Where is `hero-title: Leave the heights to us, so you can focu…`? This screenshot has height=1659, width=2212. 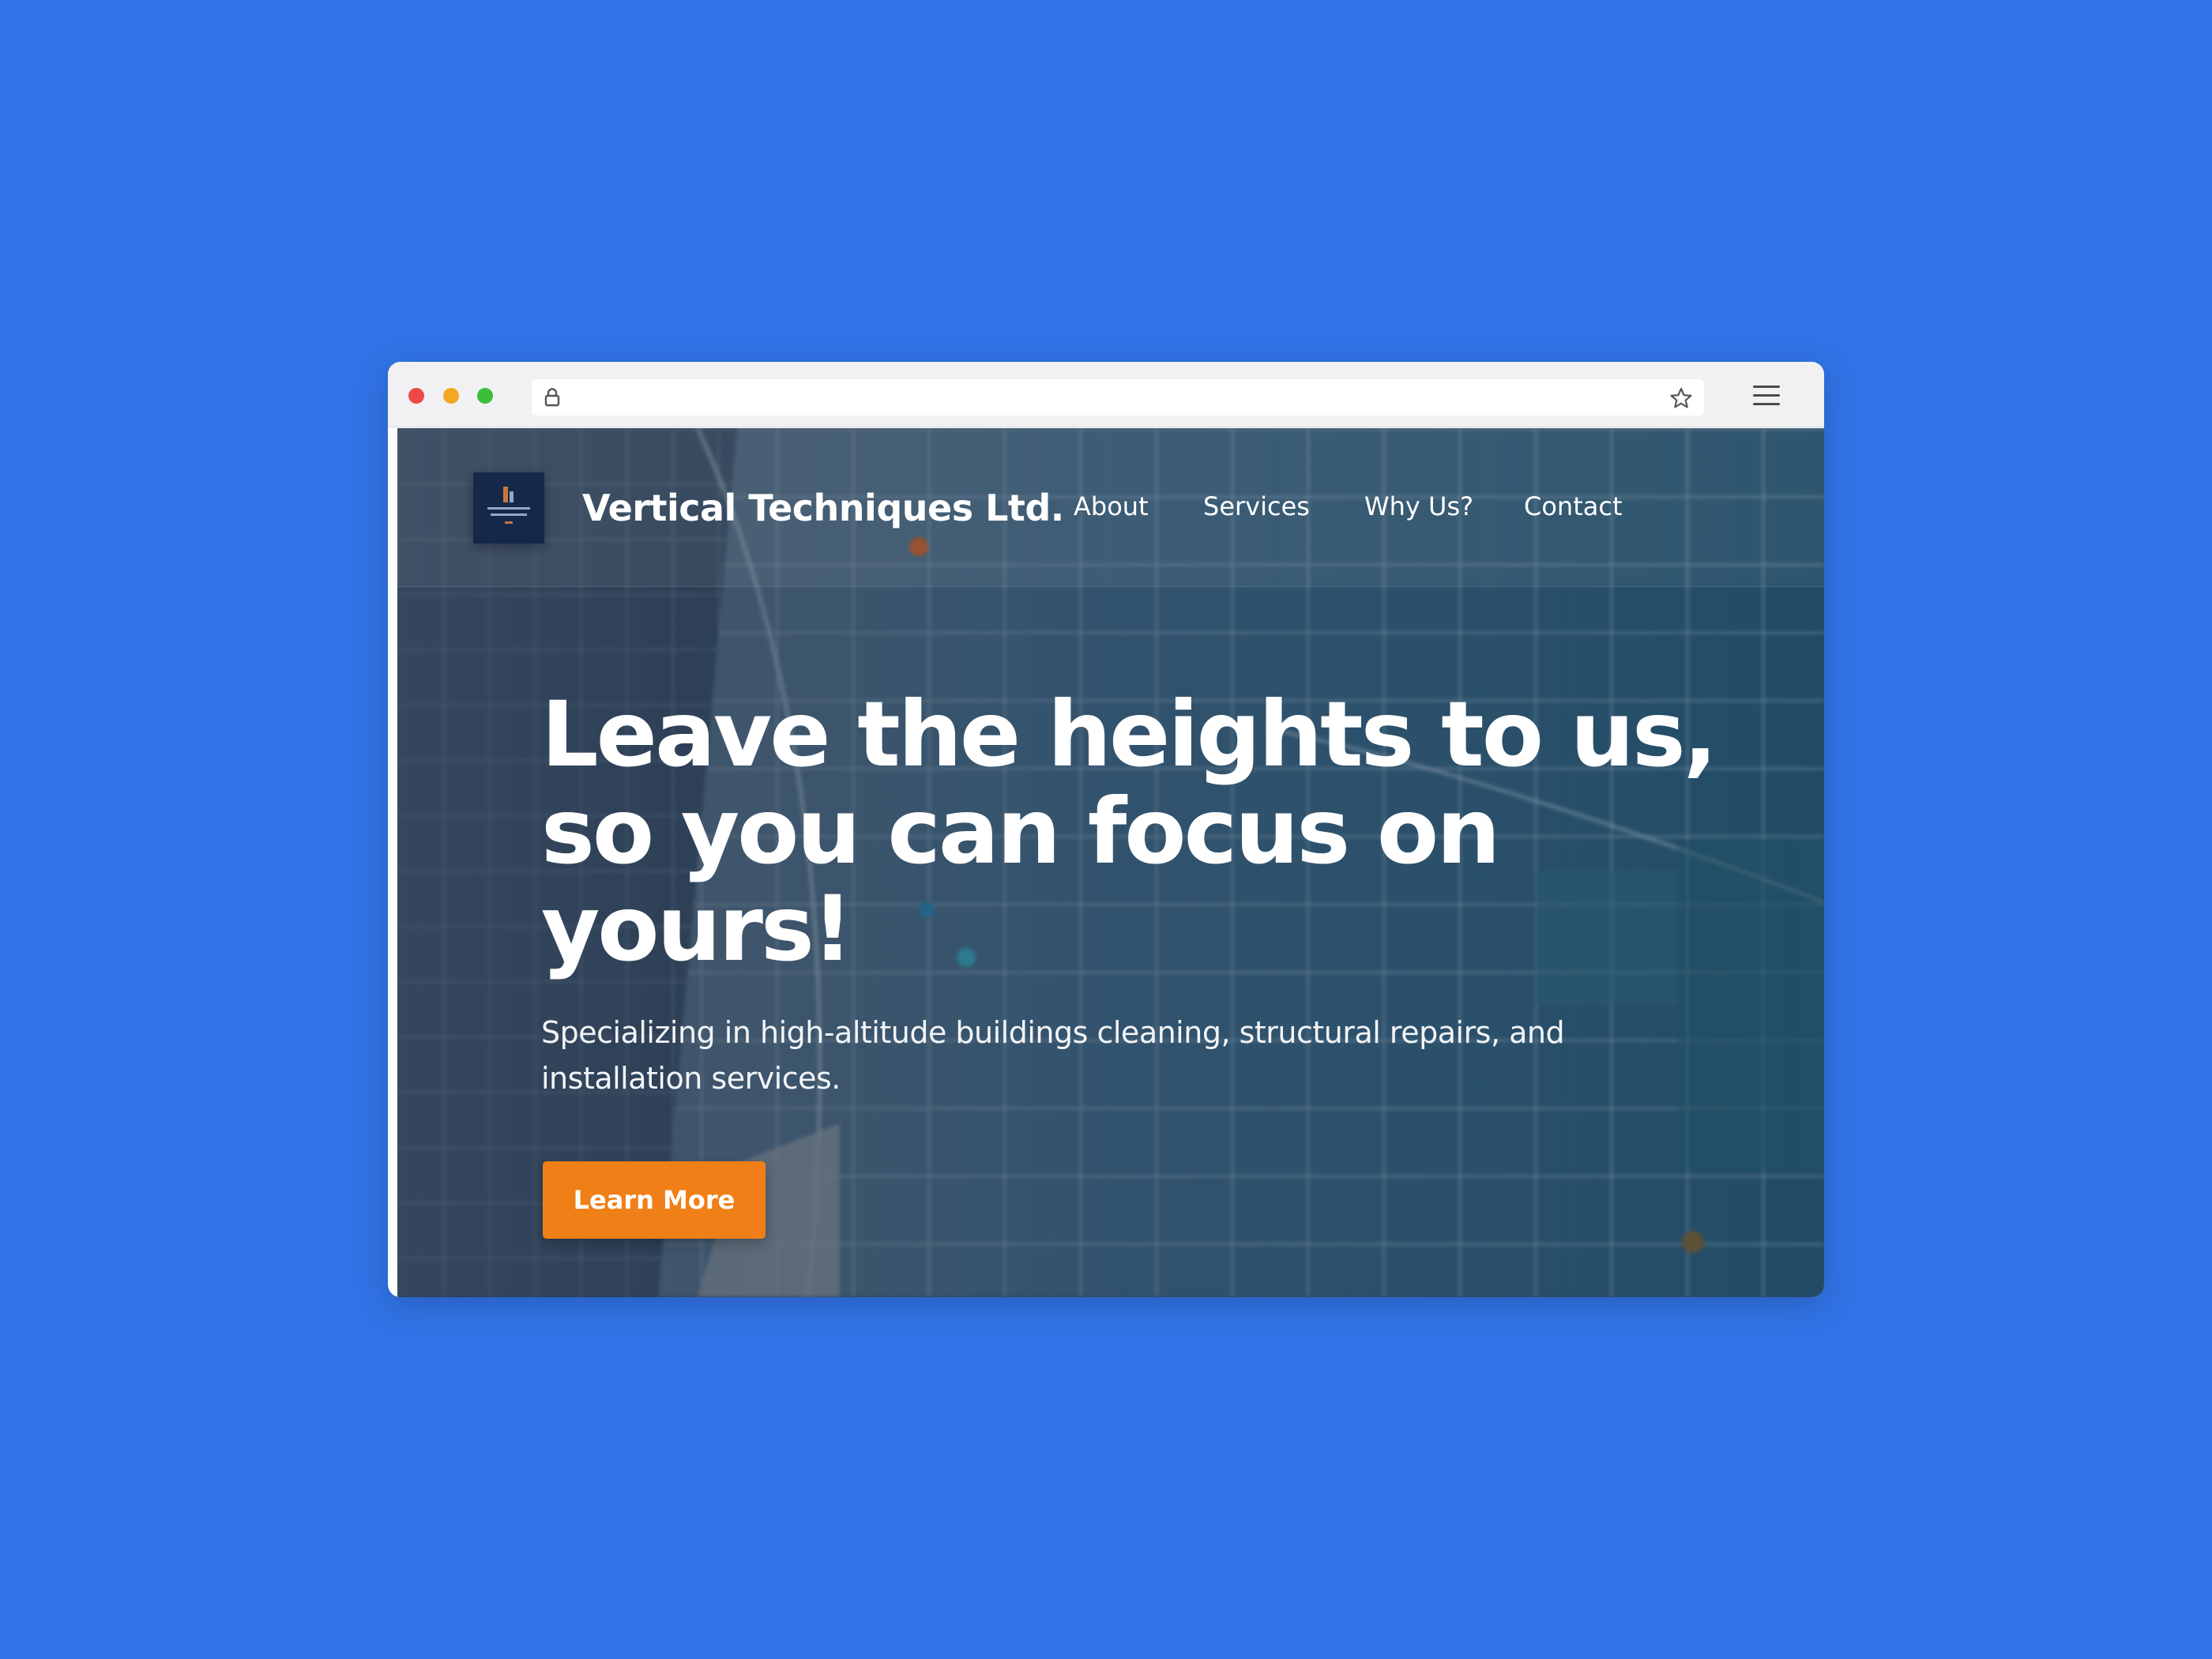
hero-title: Leave the heights to us, so you can focu… is located at coordinates (1129, 832).